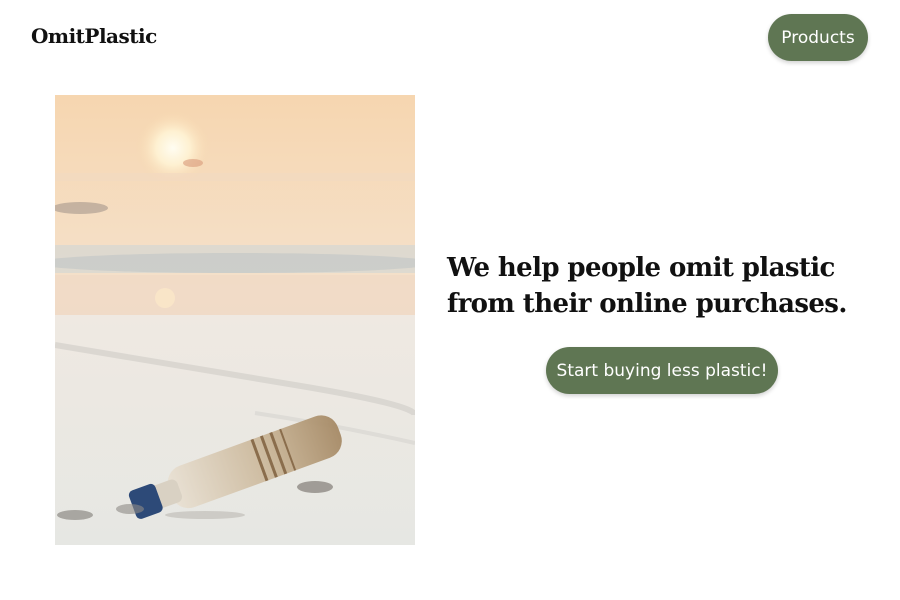 This screenshot has width=900, height=600. What do you see at coordinates (641, 268) in the screenshot?
I see `headline-line-1: We help people omit plastic` at bounding box center [641, 268].